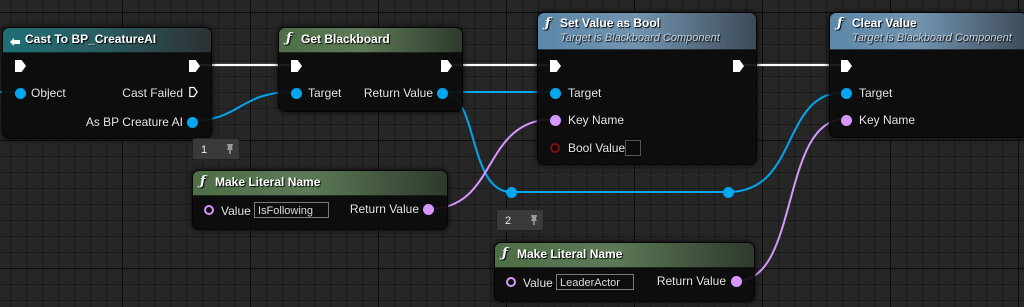 Image resolution: width=1024 pixels, height=307 pixels. What do you see at coordinates (597, 148) in the screenshot?
I see `set-value-bool-value-label: Bool Value` at bounding box center [597, 148].